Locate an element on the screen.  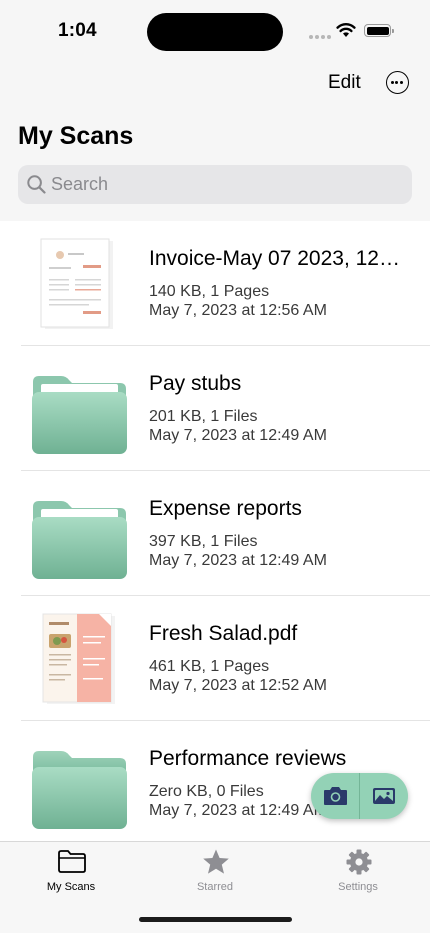
search-input: Search is located at coordinates (215, 184).